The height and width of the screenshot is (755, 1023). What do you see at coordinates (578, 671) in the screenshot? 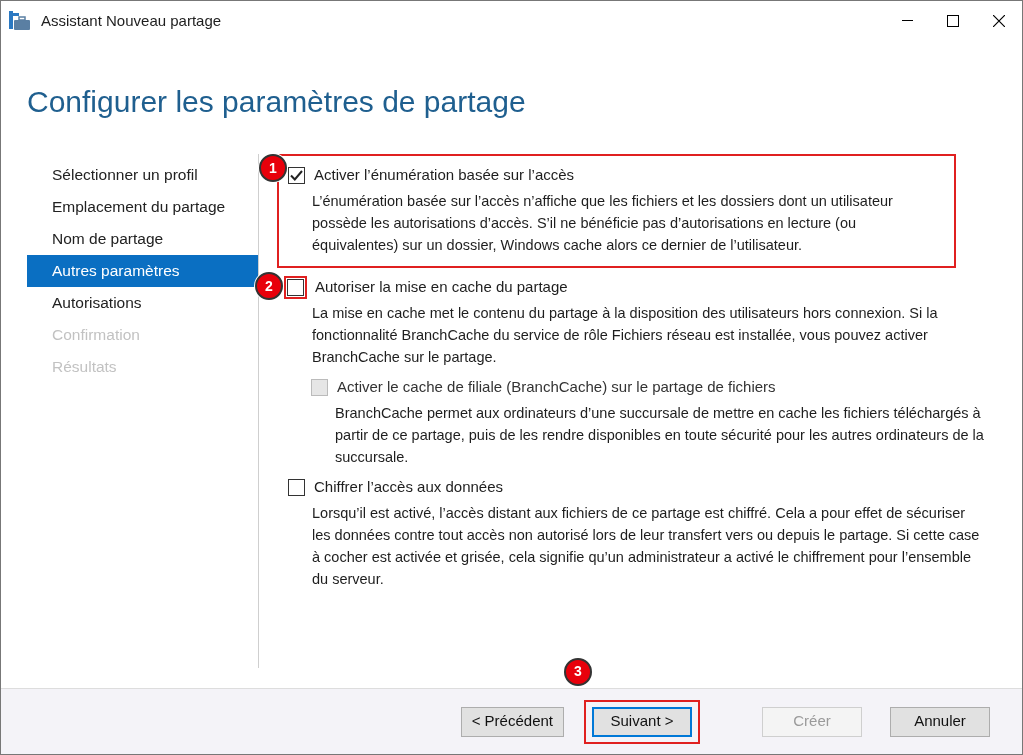
I see `step-marker: 3` at bounding box center [578, 671].